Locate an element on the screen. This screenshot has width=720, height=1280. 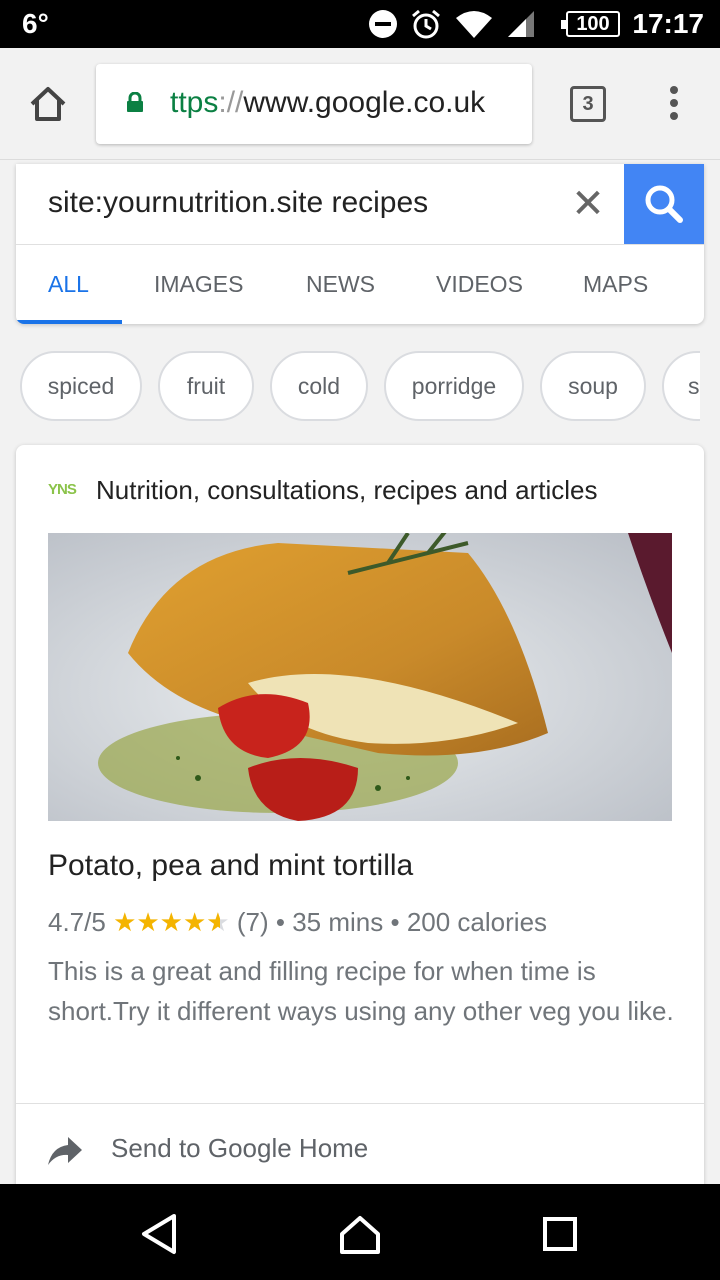
tab-videos: VIDEOS is located at coordinates (479, 284).